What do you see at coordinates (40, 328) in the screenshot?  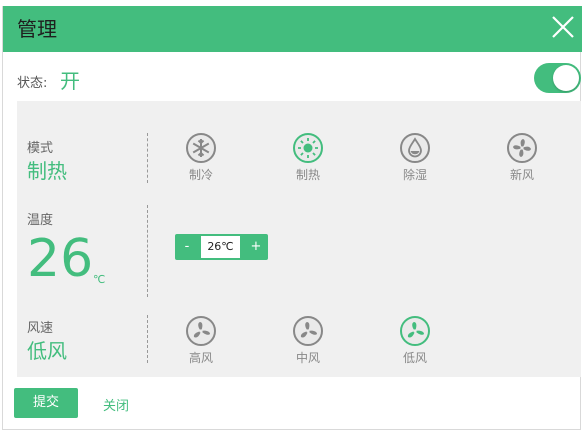 I see `fan-speed-label: 风速` at bounding box center [40, 328].